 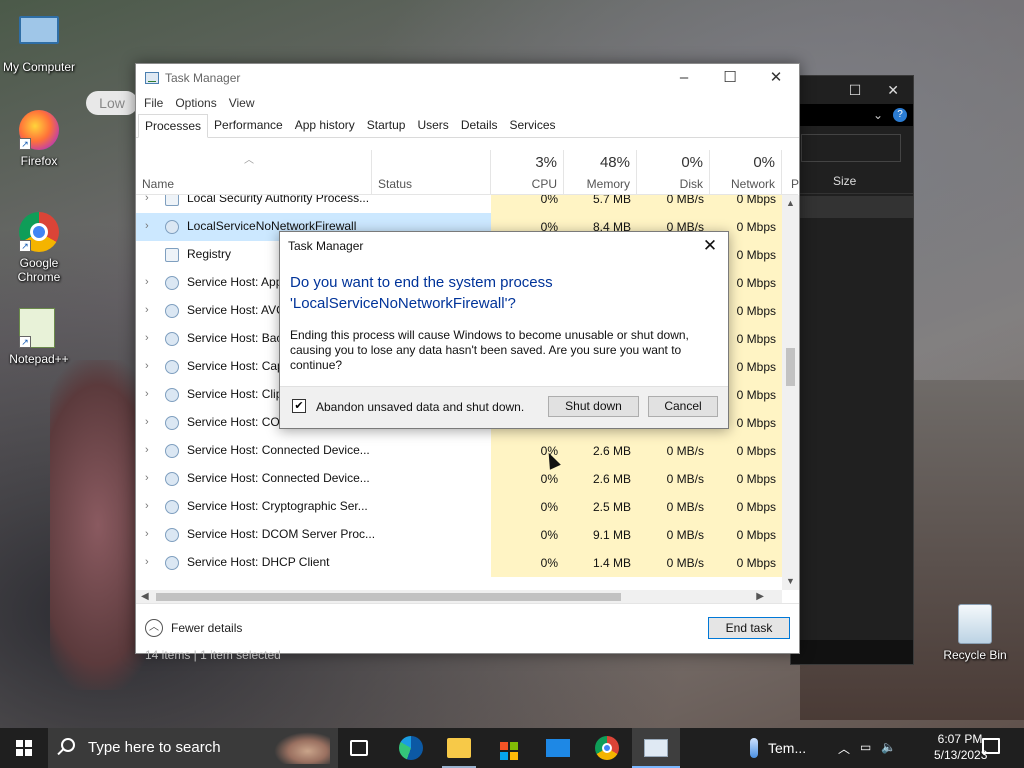 What do you see at coordinates (852, 207) in the screenshot?
I see `selected-row` at bounding box center [852, 207].